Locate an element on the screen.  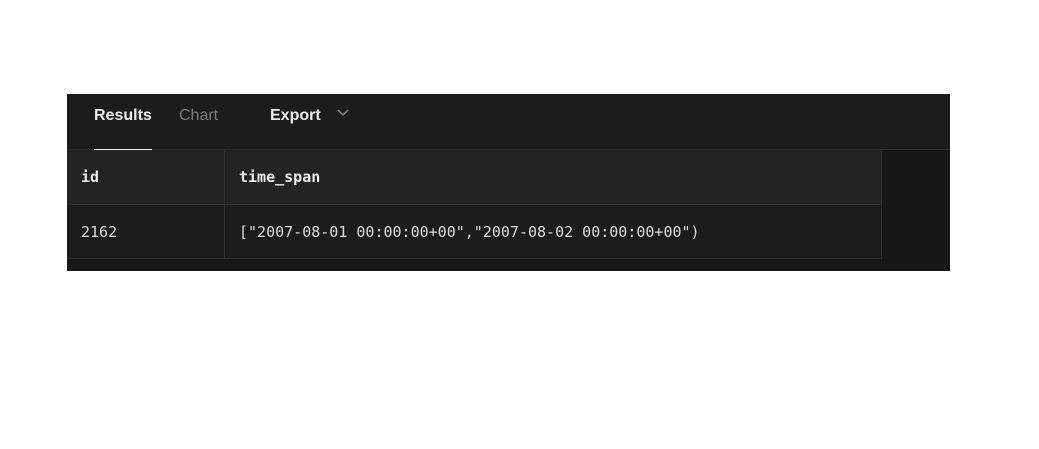
chevron-down-icon is located at coordinates (343, 113).